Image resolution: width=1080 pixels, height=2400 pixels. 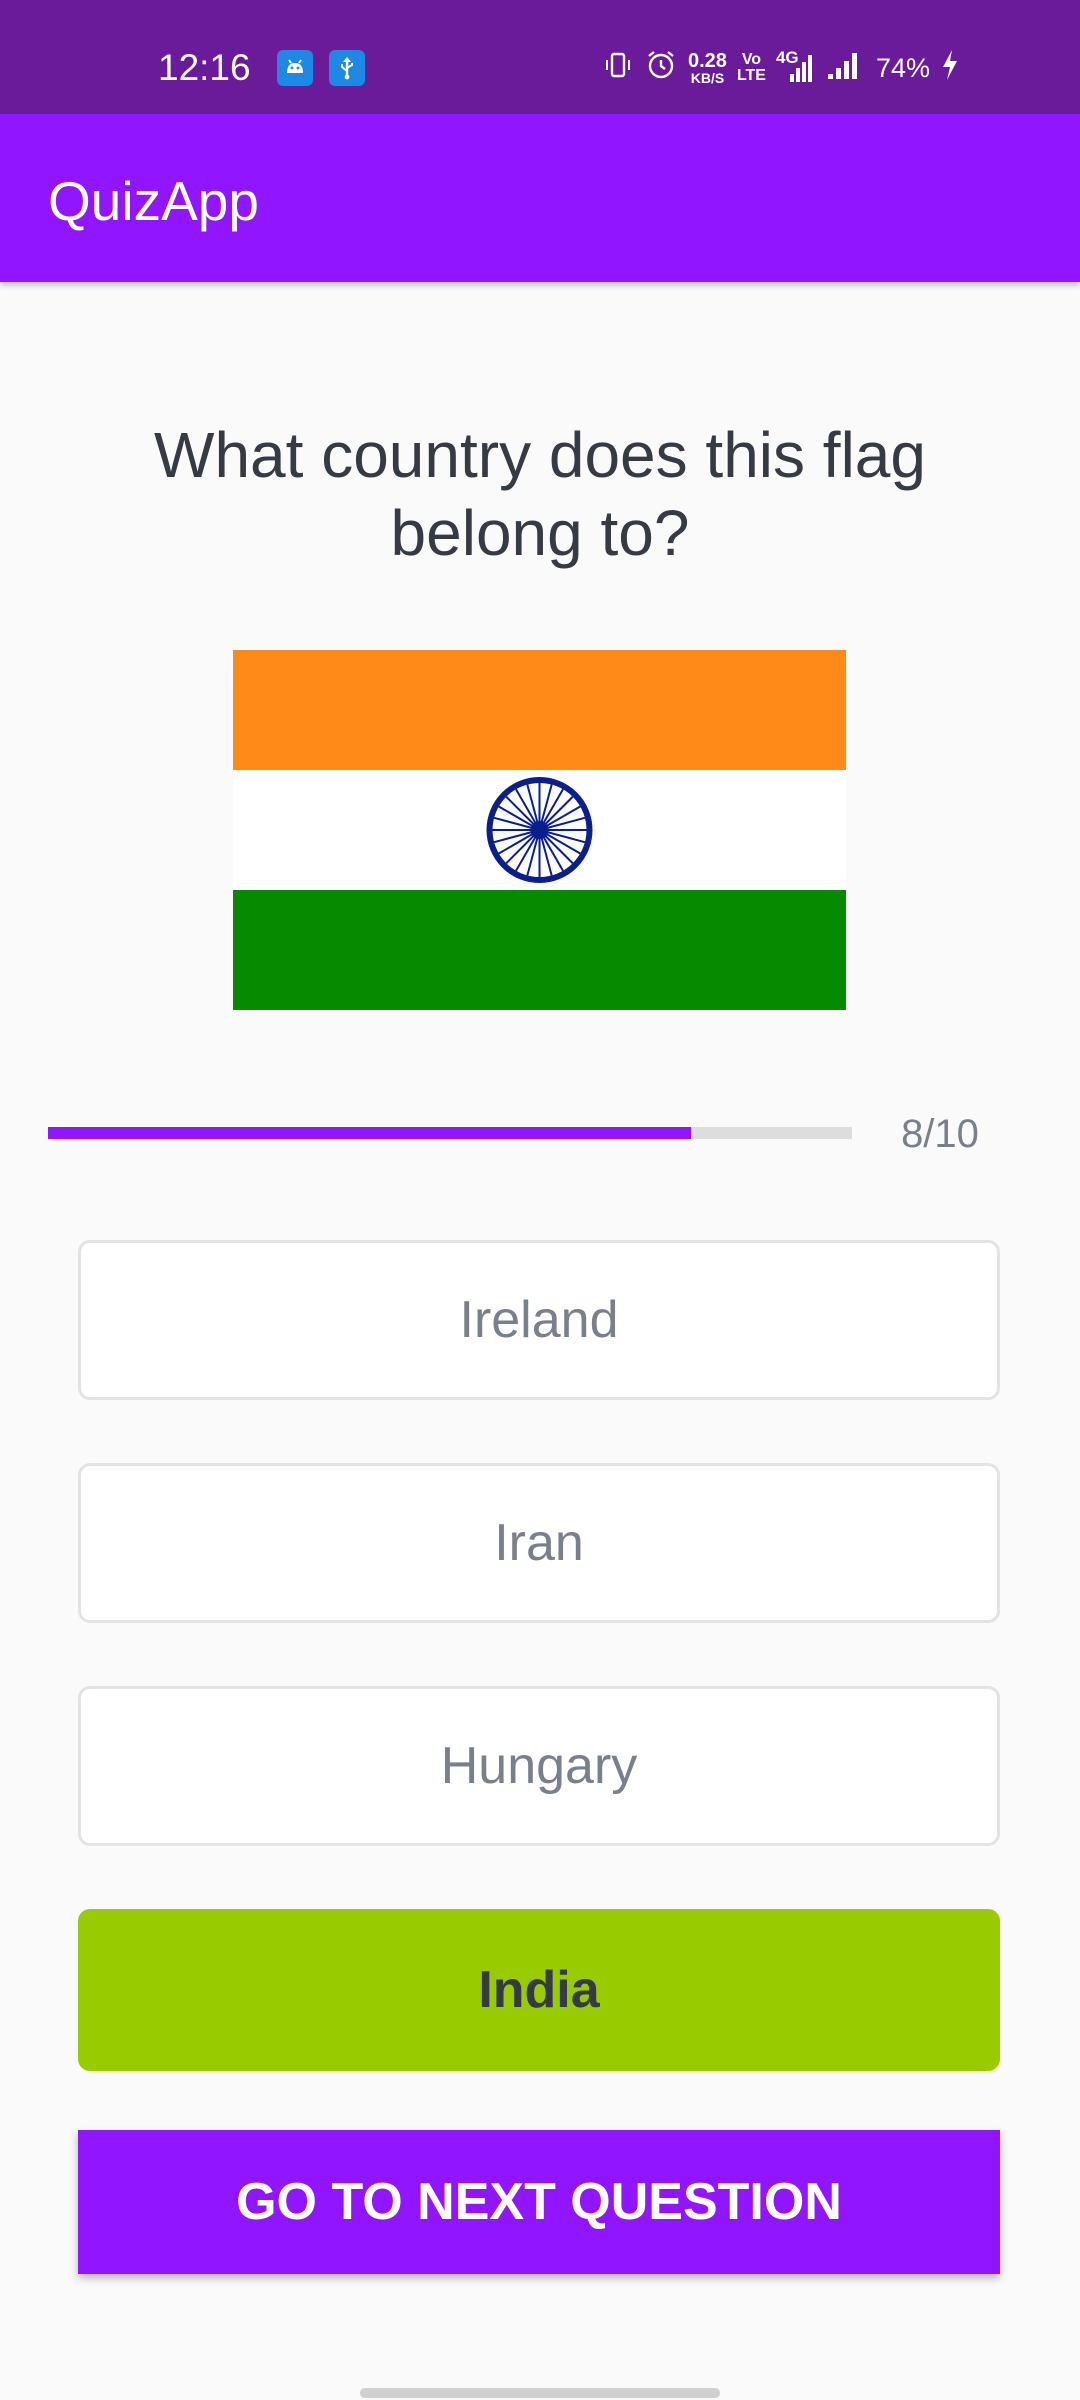 What do you see at coordinates (903, 67) in the screenshot?
I see `battery-level: 74%` at bounding box center [903, 67].